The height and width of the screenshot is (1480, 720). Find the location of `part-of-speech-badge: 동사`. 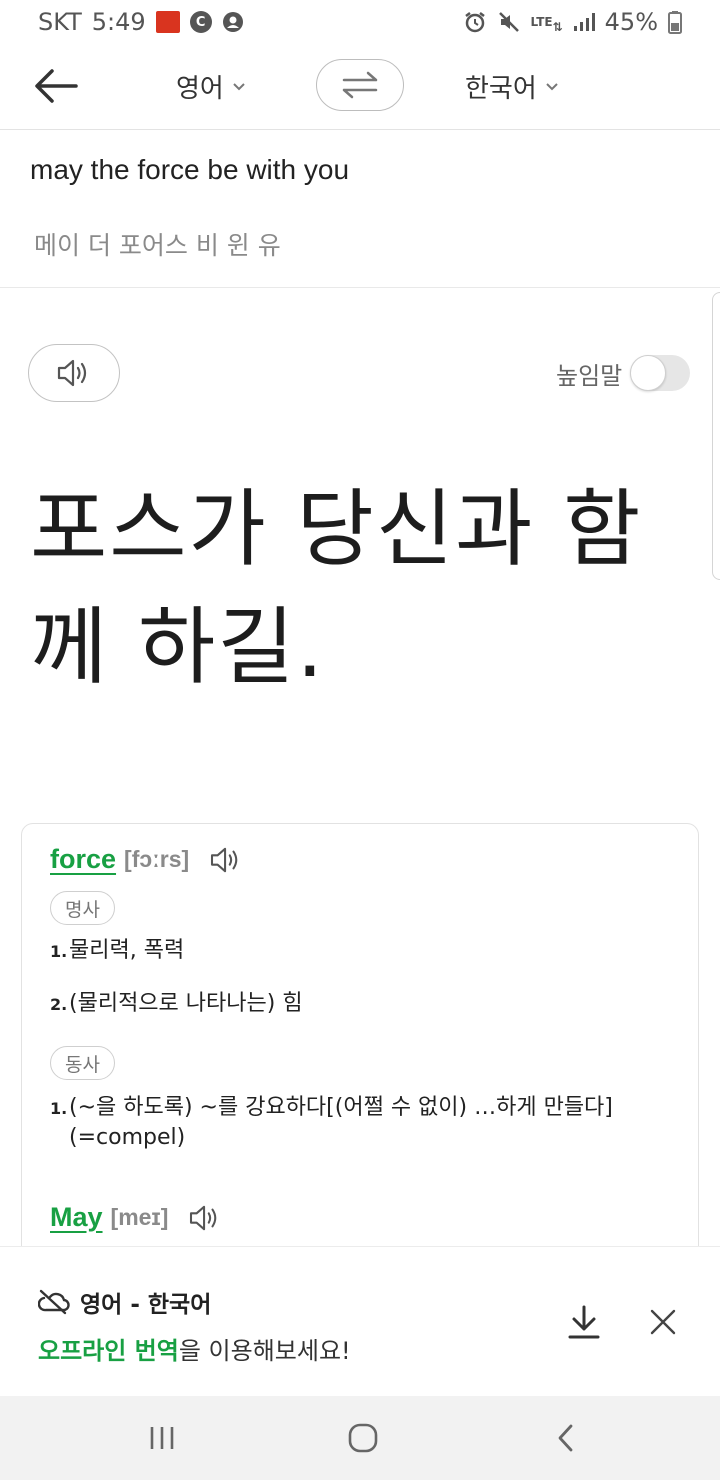

part-of-speech-badge: 동사 is located at coordinates (82, 1063).